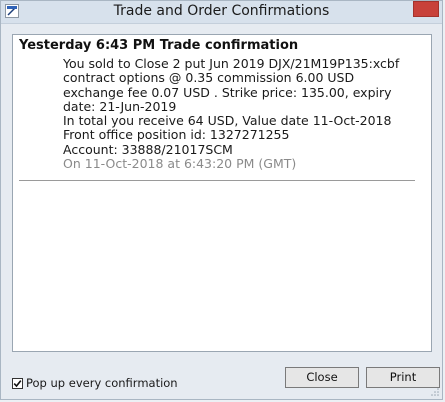  What do you see at coordinates (322, 377) in the screenshot?
I see `close-button: Close` at bounding box center [322, 377].